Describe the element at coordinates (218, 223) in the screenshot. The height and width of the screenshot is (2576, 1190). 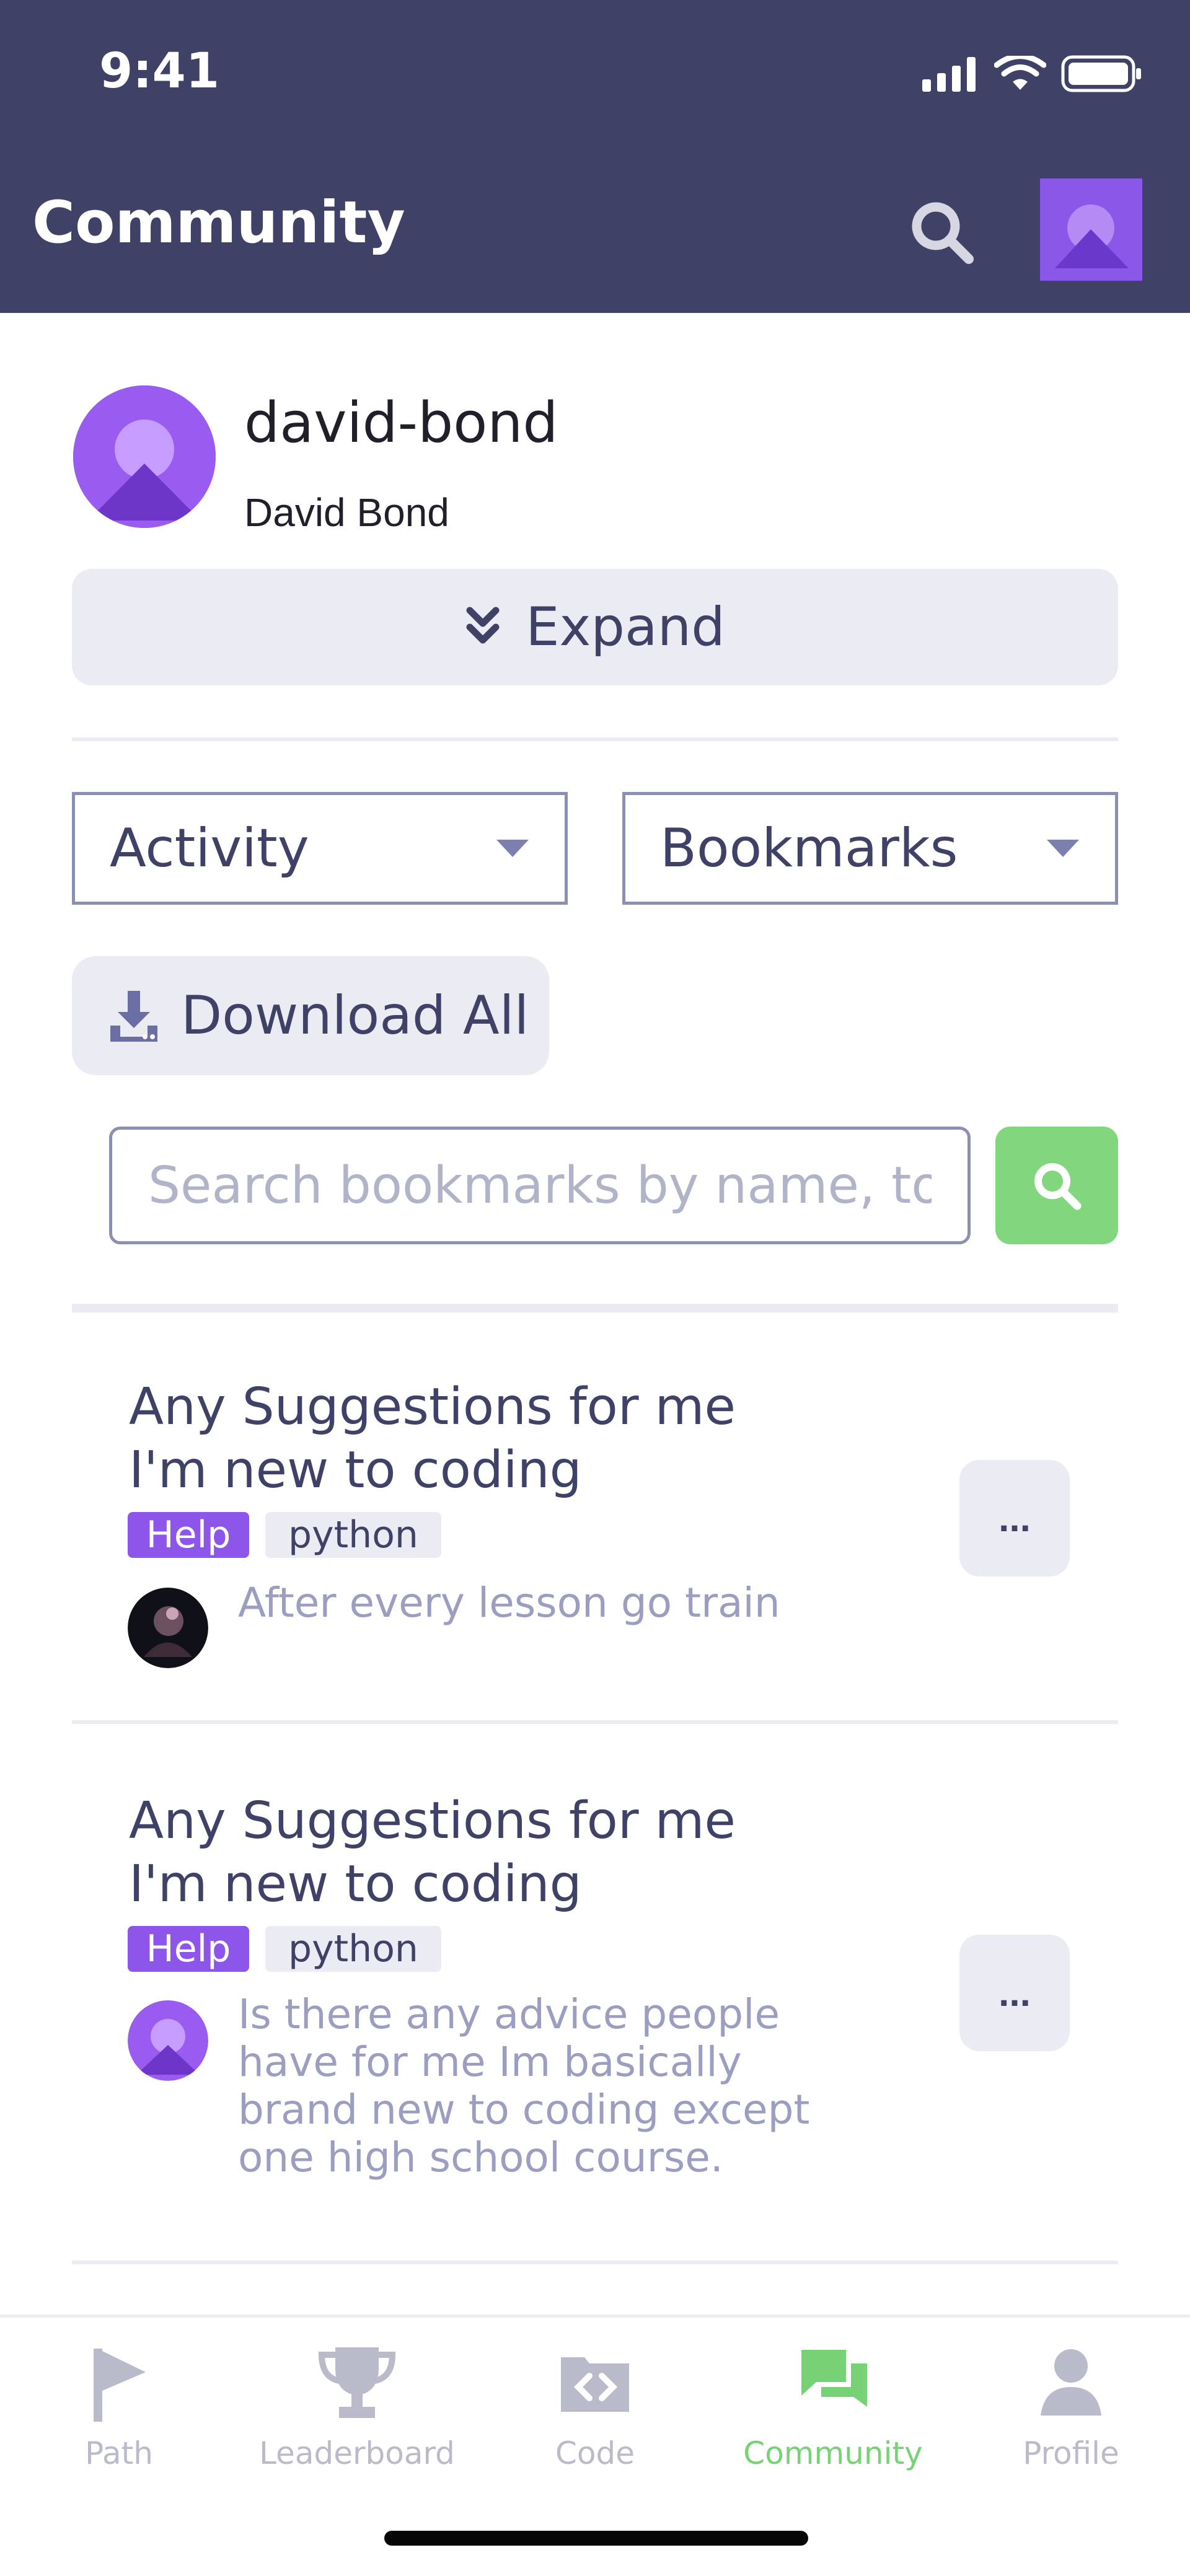
I see `page-title: Community` at that location.